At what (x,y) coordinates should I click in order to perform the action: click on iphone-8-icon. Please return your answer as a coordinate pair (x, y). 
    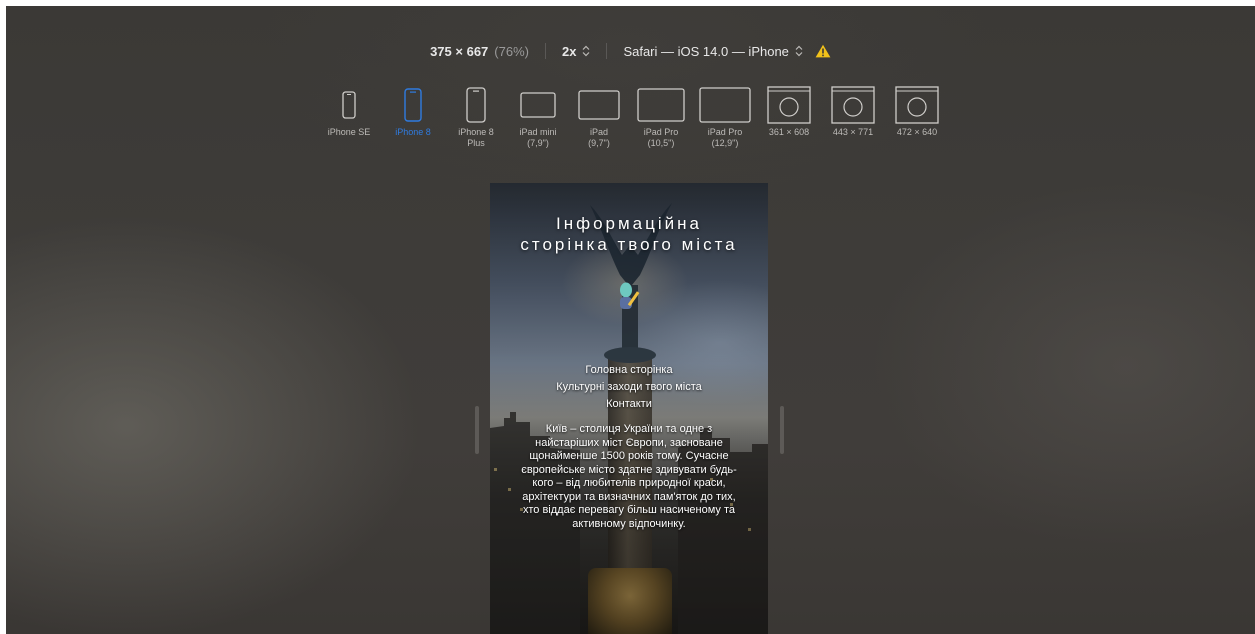
    Looking at the image, I should click on (413, 105).